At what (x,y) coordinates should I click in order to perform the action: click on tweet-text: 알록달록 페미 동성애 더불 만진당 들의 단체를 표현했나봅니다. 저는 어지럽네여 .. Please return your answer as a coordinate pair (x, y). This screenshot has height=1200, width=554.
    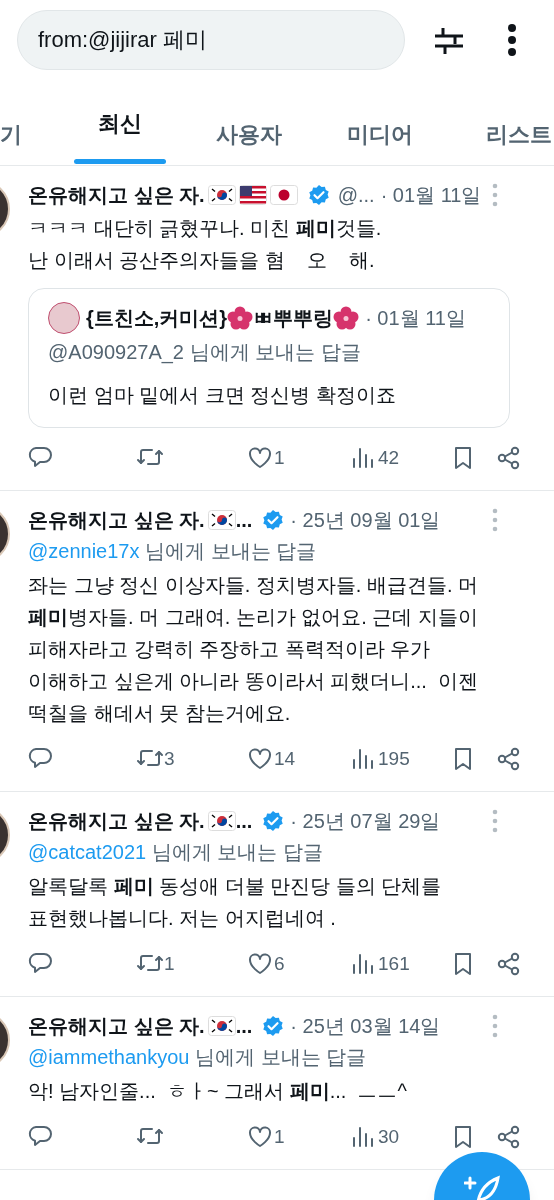
    Looking at the image, I should click on (235, 902).